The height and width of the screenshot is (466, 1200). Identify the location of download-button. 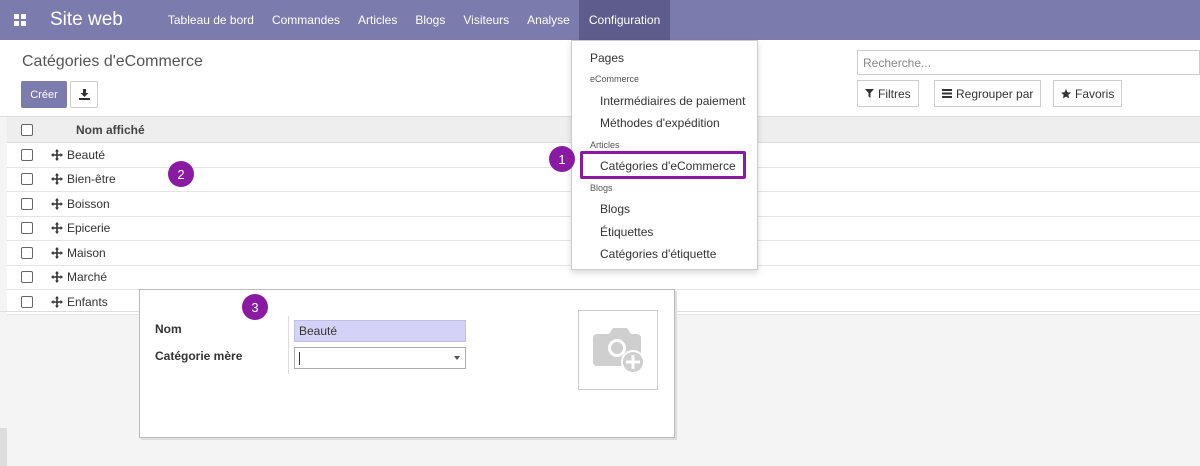
(84, 94).